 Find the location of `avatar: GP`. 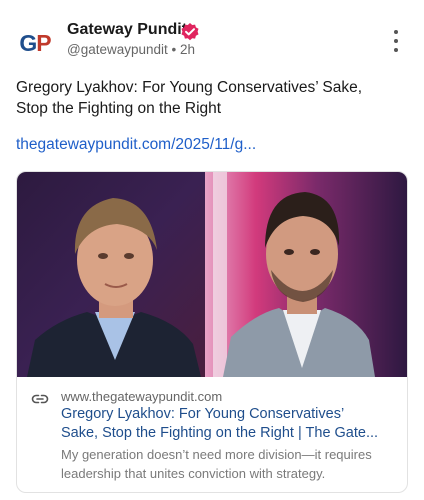

avatar: GP is located at coordinates (35, 43).